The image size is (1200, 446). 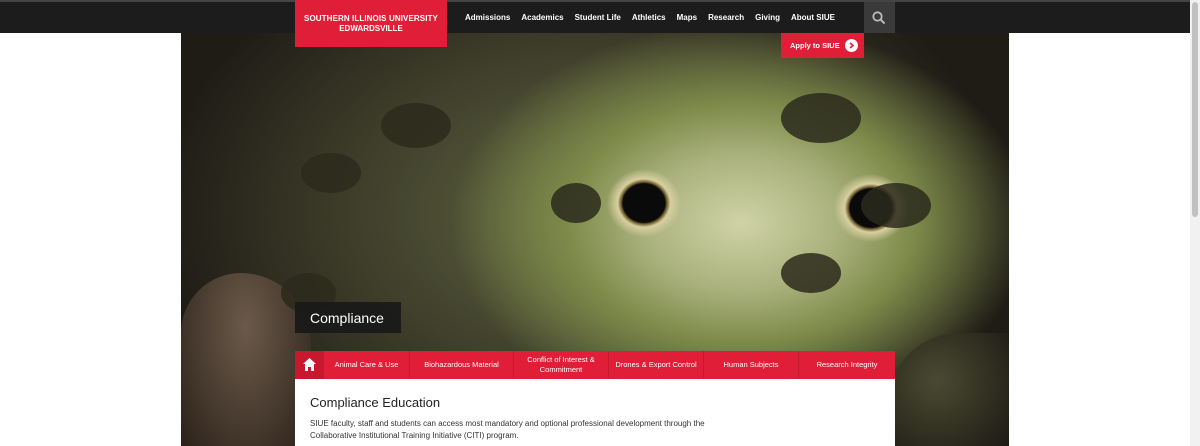 I want to click on logo-line-1: SOUTHERN ILLINOIS UNIVERSITY, so click(x=371, y=18).